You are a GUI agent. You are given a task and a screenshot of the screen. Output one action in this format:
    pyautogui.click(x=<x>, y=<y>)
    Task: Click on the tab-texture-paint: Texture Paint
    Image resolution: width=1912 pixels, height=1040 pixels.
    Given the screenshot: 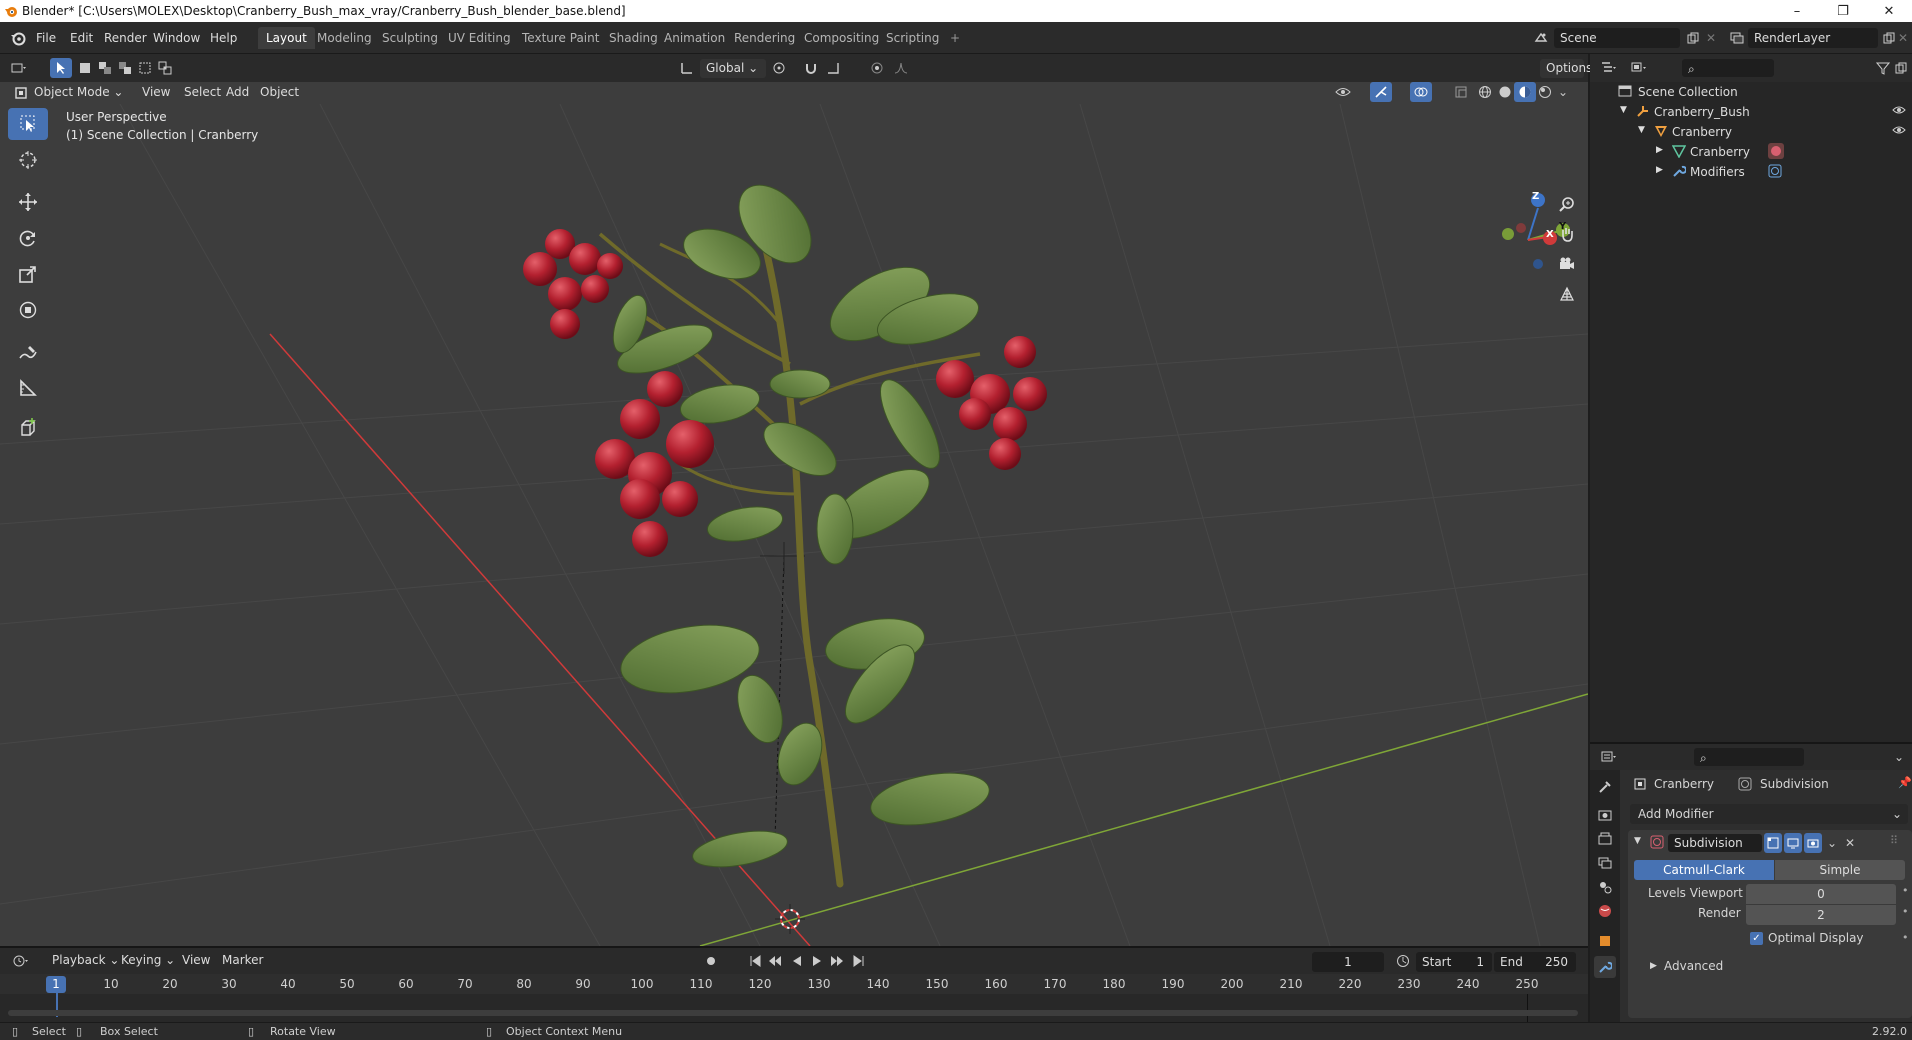 What is the action you would take?
    pyautogui.click(x=560, y=38)
    